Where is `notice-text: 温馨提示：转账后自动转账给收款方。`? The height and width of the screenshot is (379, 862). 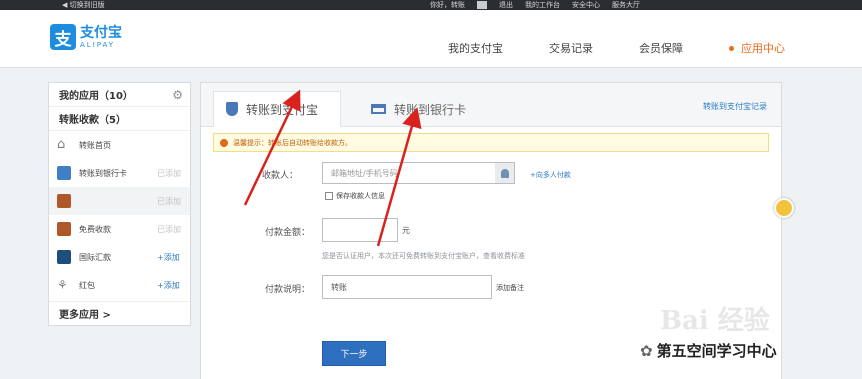
notice-text: 温馨提示：转账后自动转账给收款方。 is located at coordinates (292, 142).